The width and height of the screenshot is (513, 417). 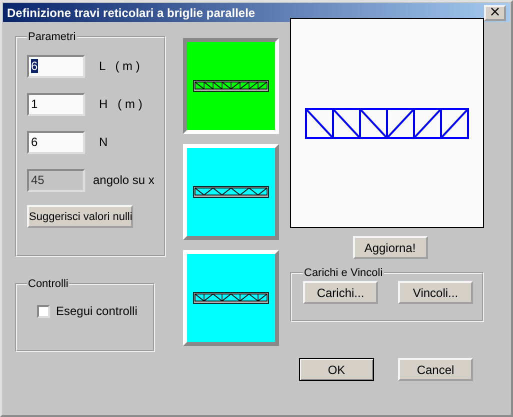 I want to click on checkbox-label: Esegui controlli, so click(x=97, y=311).